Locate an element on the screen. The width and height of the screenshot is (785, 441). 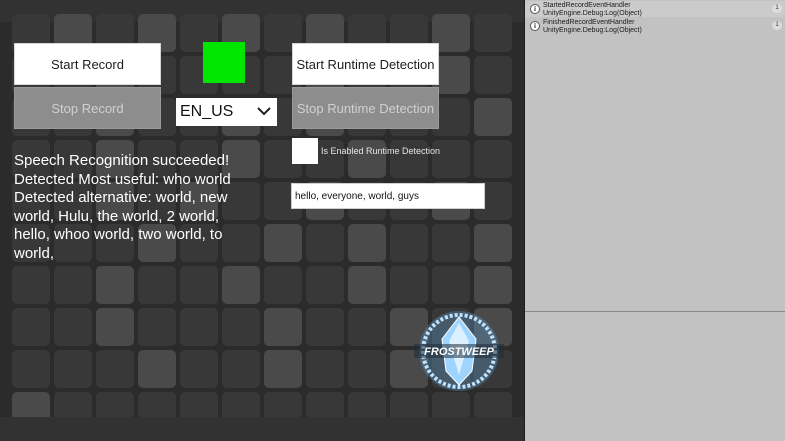
runtime-detection-label: Is Enabled Runtime Detection is located at coordinates (381, 151).